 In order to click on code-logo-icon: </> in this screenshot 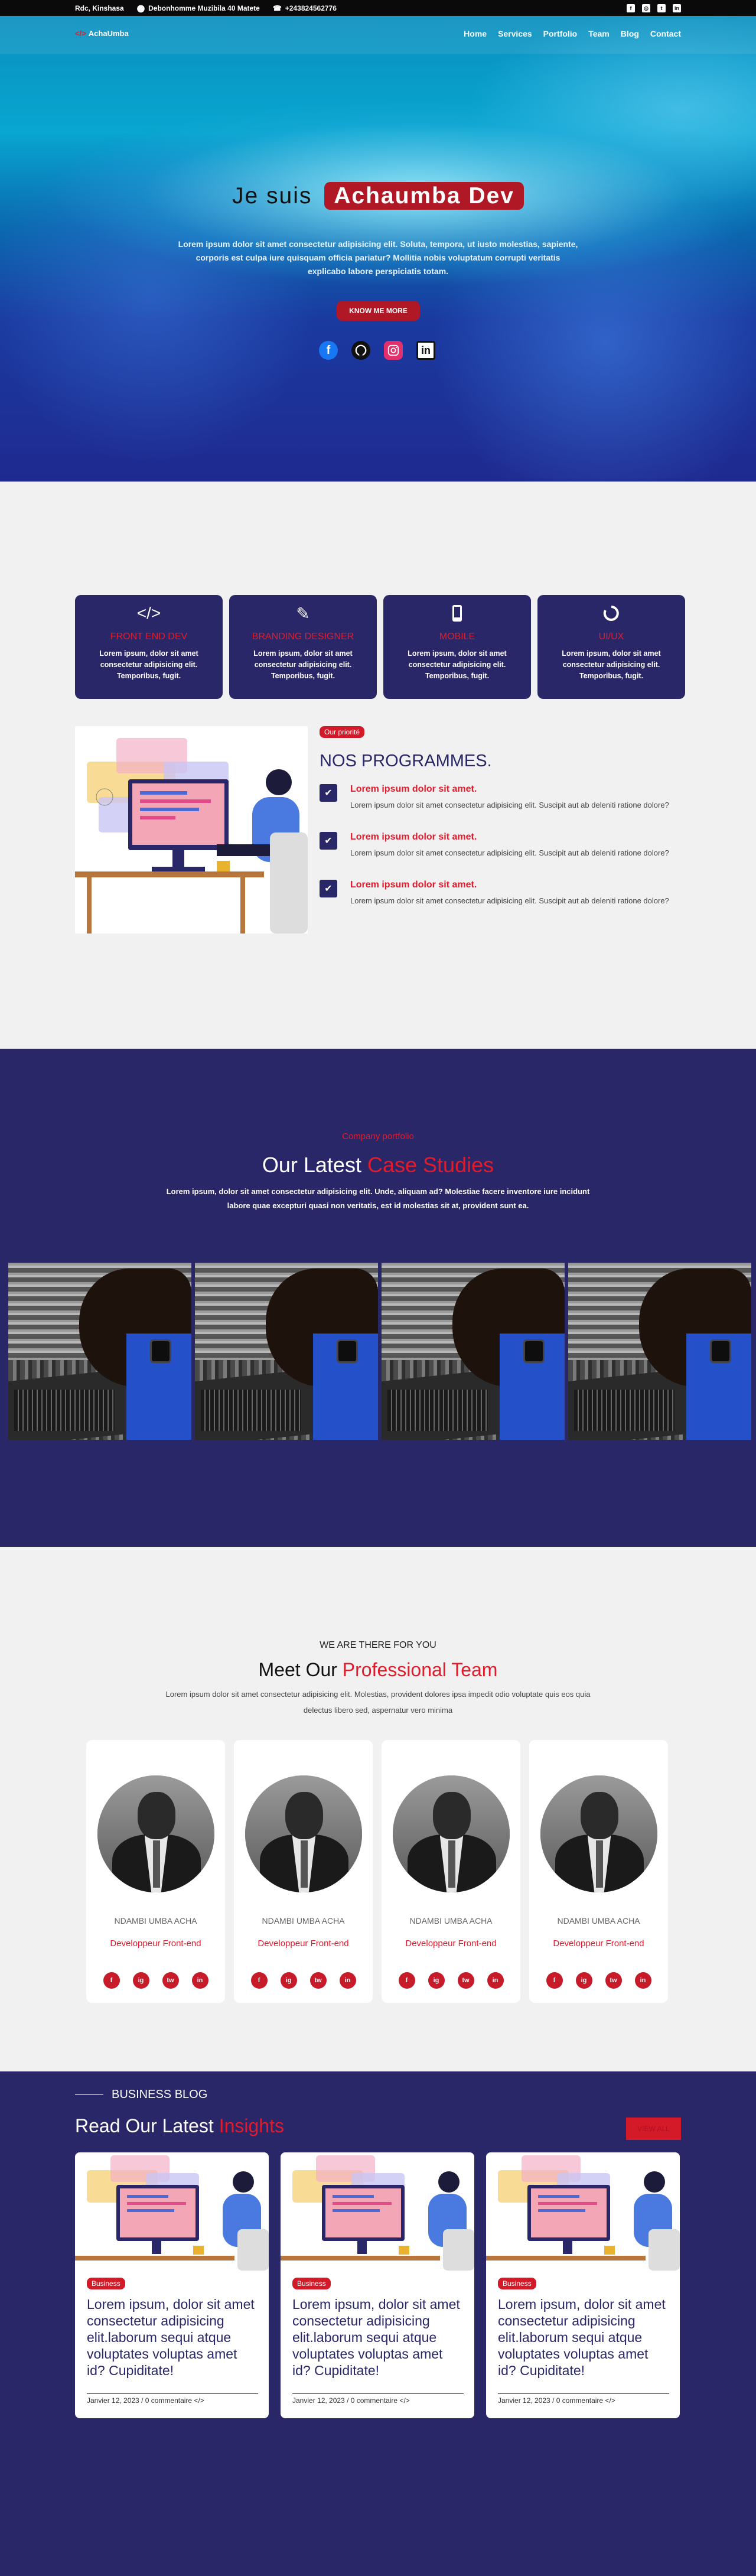, I will do `click(80, 33)`.